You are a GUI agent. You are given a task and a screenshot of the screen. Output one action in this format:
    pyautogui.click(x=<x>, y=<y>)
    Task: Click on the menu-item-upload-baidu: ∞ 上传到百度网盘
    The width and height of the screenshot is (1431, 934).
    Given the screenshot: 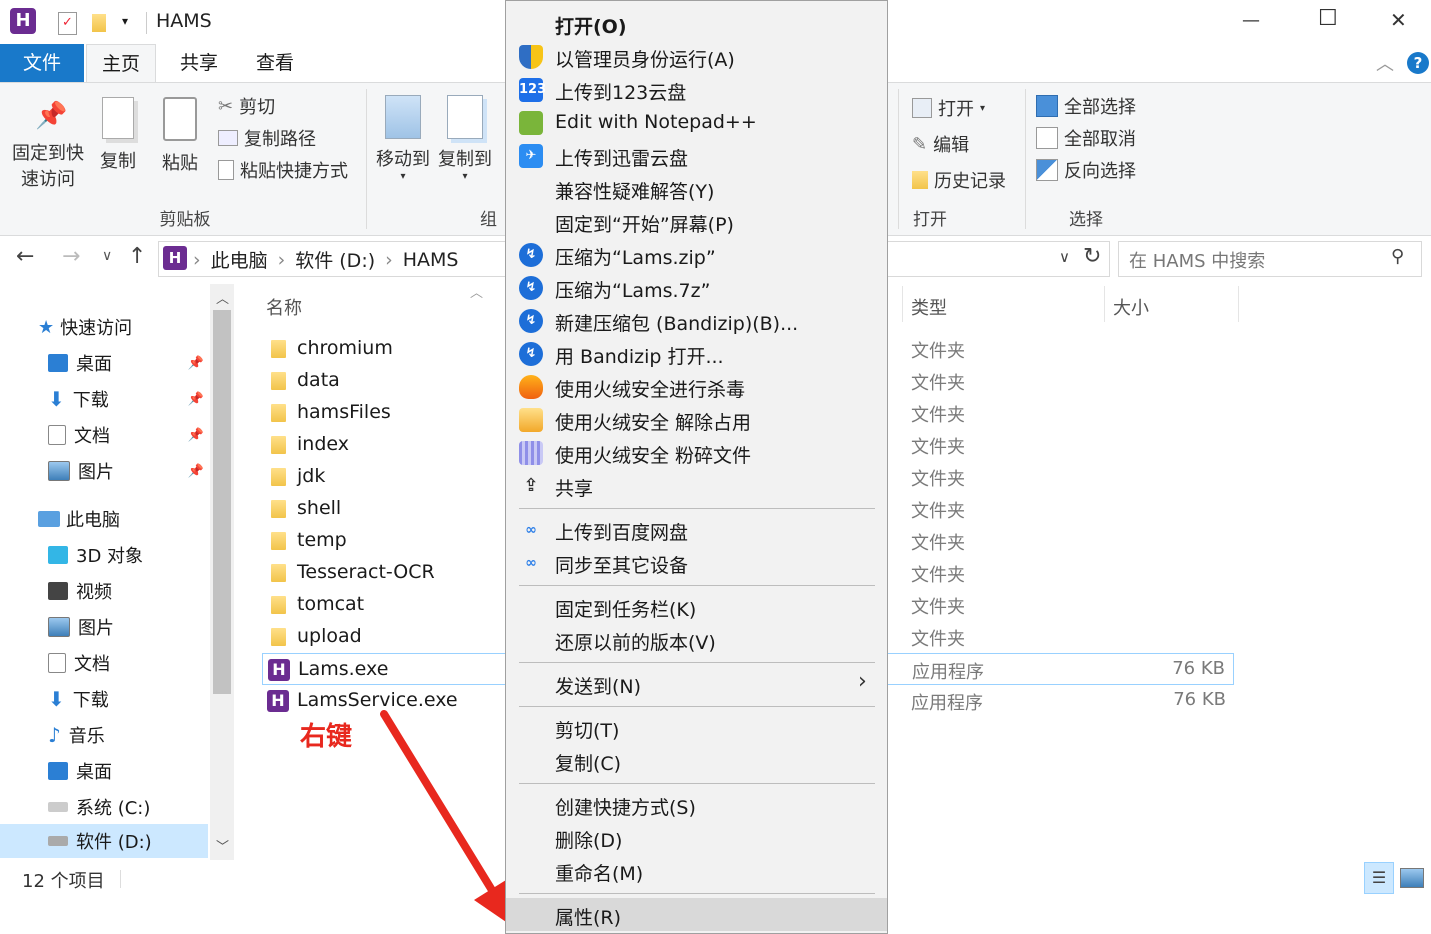 What is the action you would take?
    pyautogui.click(x=696, y=529)
    